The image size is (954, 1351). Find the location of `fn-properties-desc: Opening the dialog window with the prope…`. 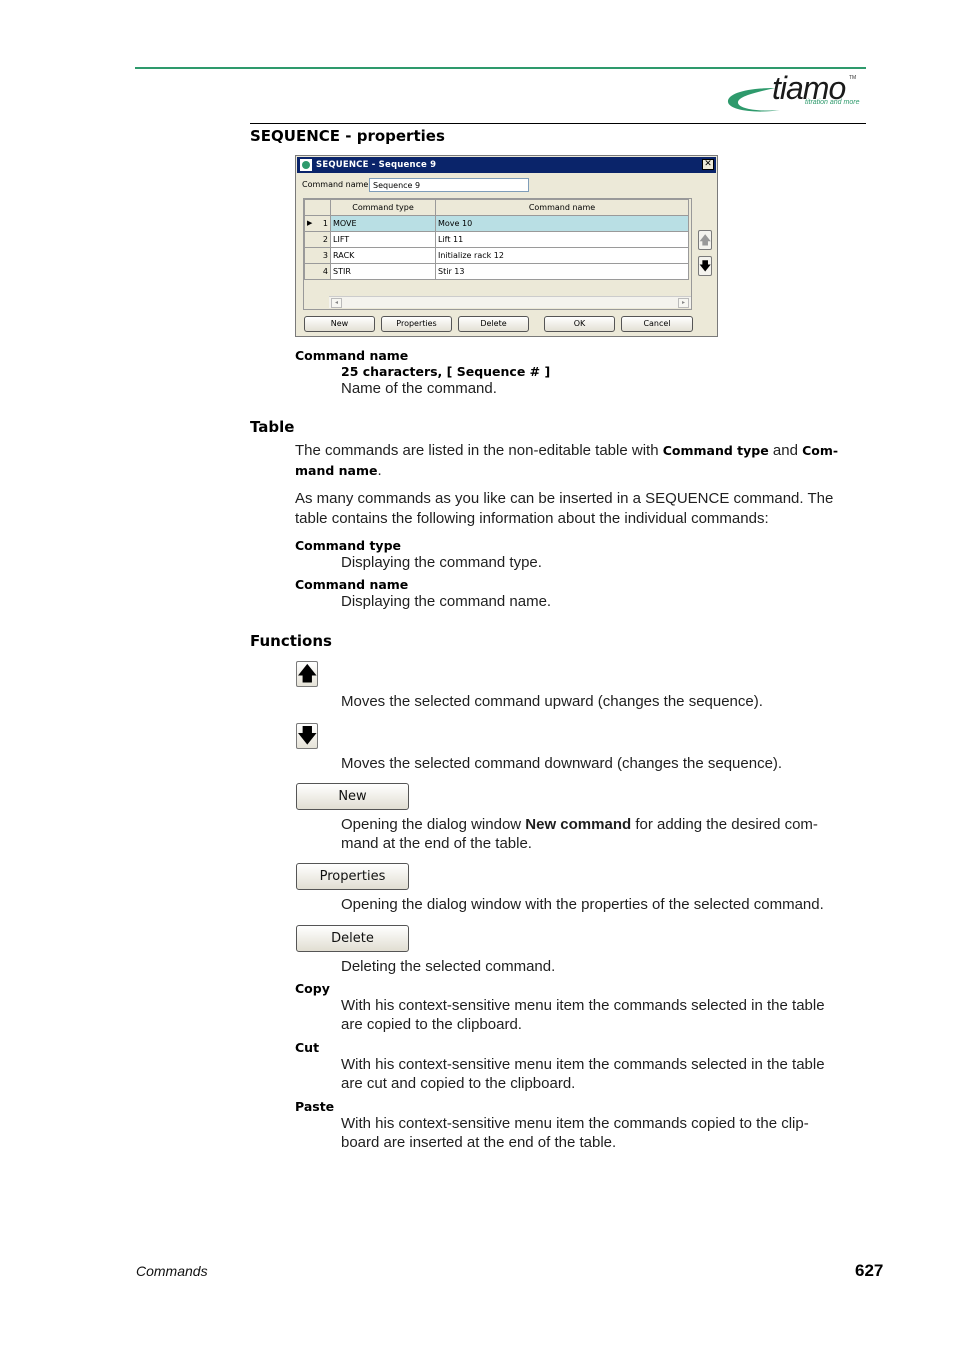

fn-properties-desc: Opening the dialog window with the prope… is located at coordinates (582, 904).